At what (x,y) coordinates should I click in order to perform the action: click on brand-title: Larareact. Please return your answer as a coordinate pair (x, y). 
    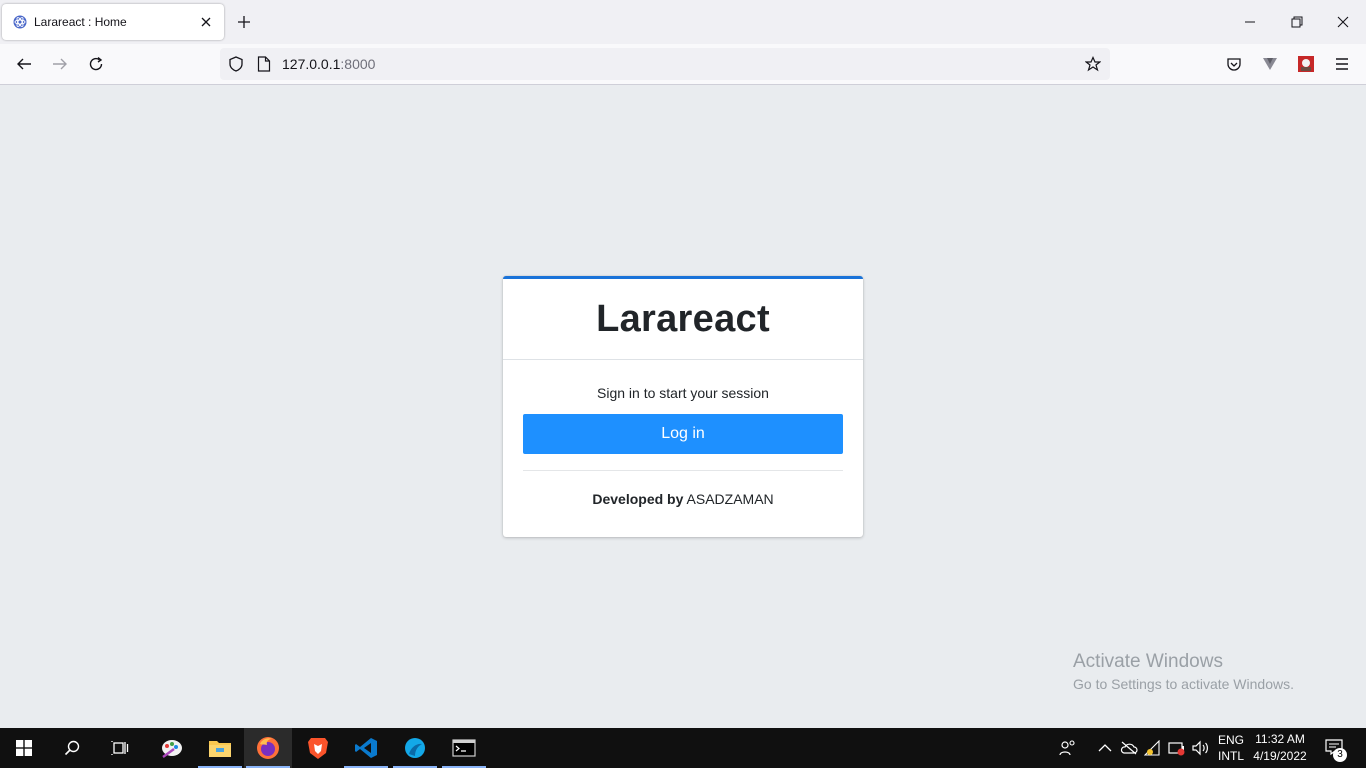
    Looking at the image, I should click on (683, 319).